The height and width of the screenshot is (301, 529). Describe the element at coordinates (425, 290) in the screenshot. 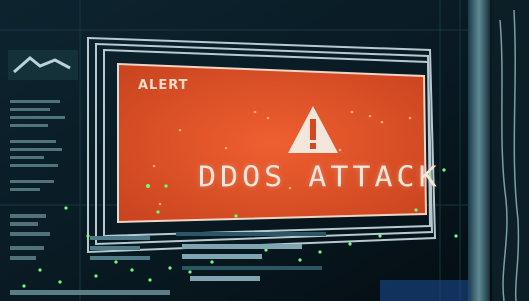

I see `blue-glow-strip` at that location.